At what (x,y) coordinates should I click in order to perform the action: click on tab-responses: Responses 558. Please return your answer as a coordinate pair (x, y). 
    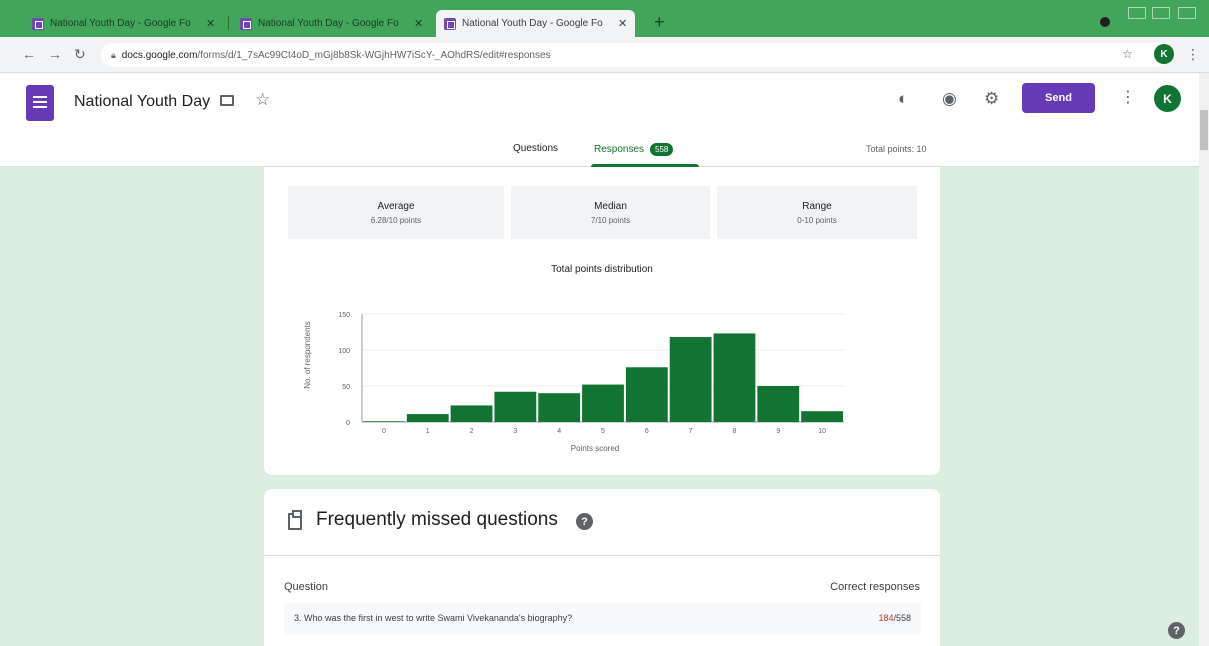
    Looking at the image, I should click on (634, 149).